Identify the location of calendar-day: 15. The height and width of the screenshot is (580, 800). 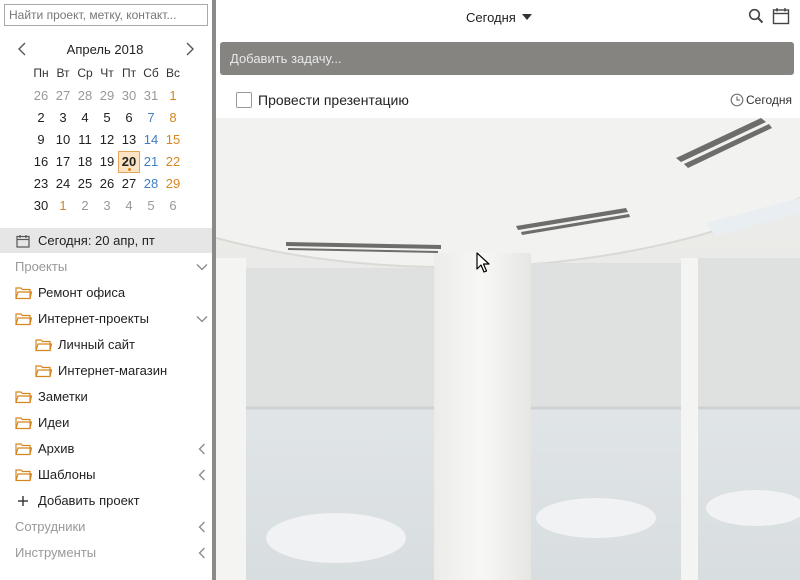
(173, 140).